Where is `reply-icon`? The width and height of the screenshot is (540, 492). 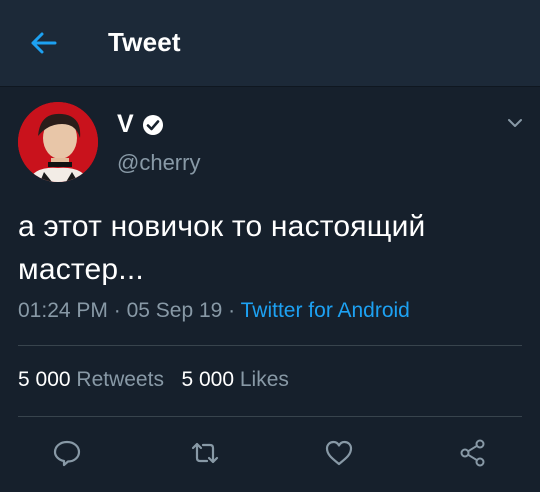
reply-icon is located at coordinates (67, 453).